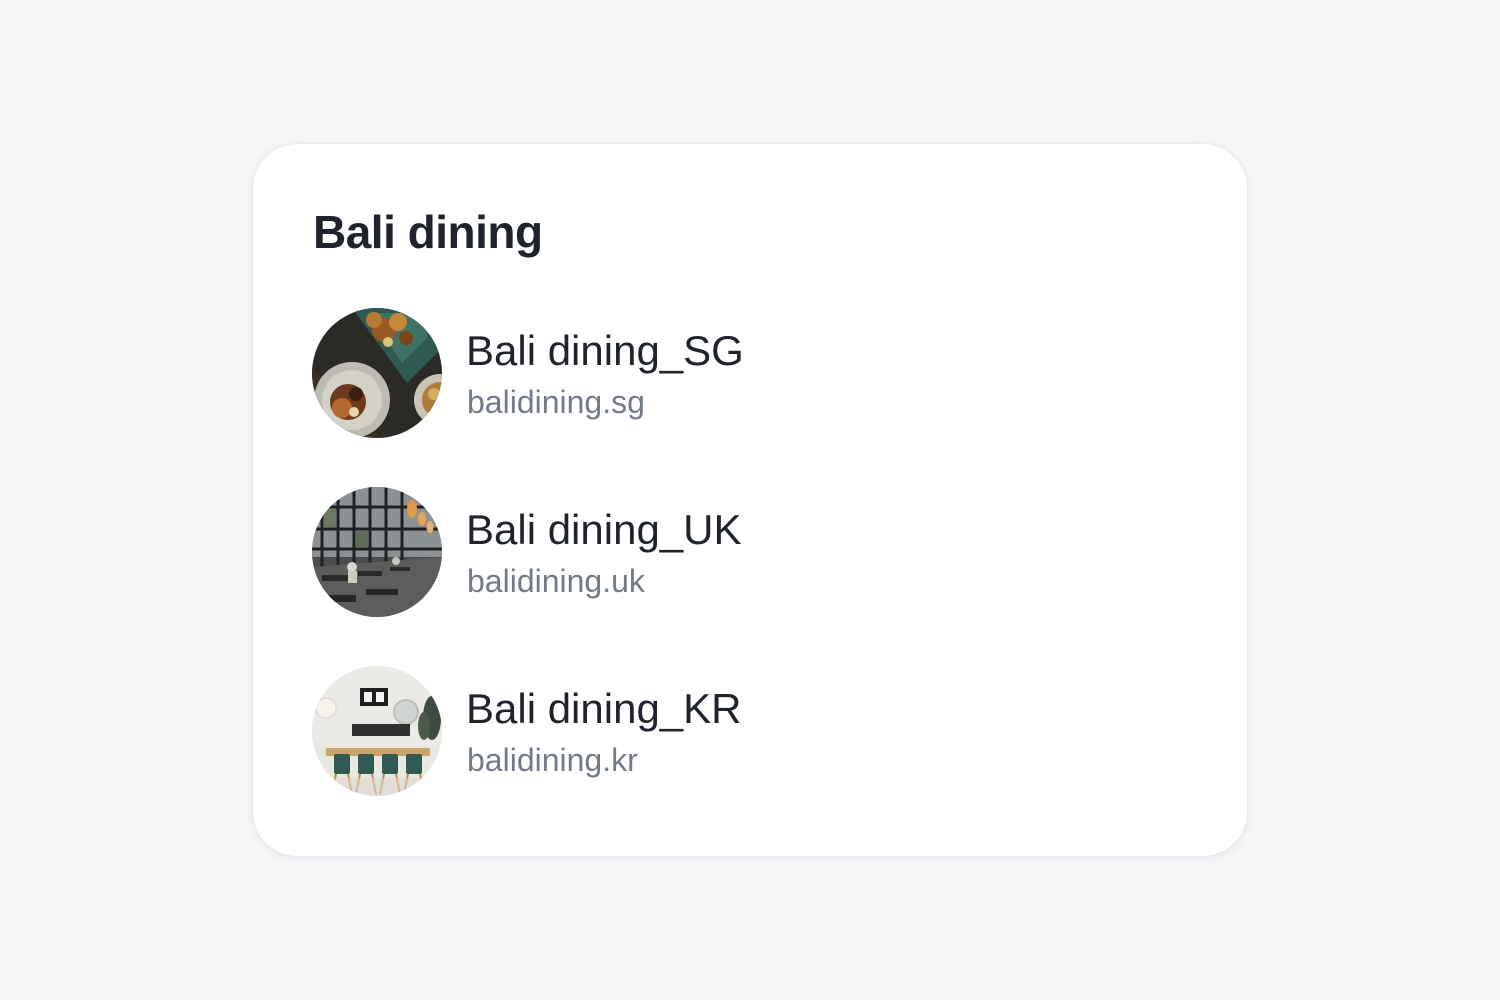 This screenshot has width=1500, height=1000. What do you see at coordinates (377, 731) in the screenshot?
I see `dining-room-photo-icon` at bounding box center [377, 731].